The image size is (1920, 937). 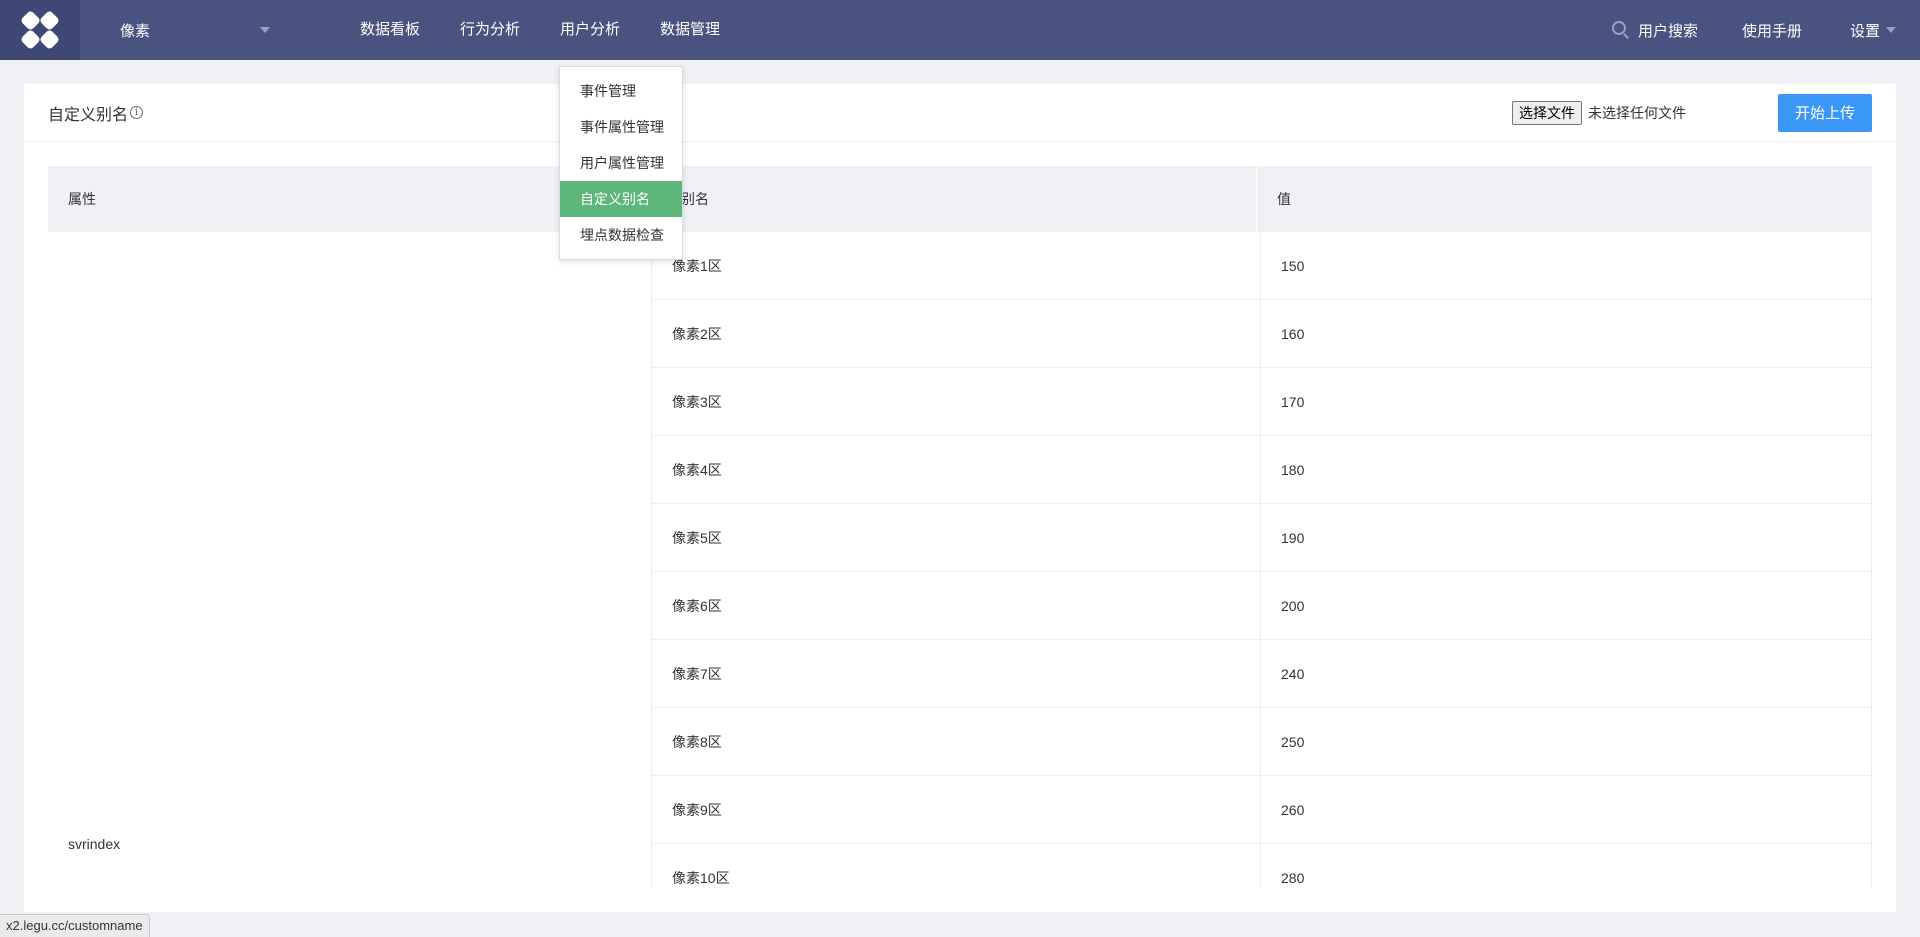 I want to click on value-cell: 280, so click(x=1566, y=866).